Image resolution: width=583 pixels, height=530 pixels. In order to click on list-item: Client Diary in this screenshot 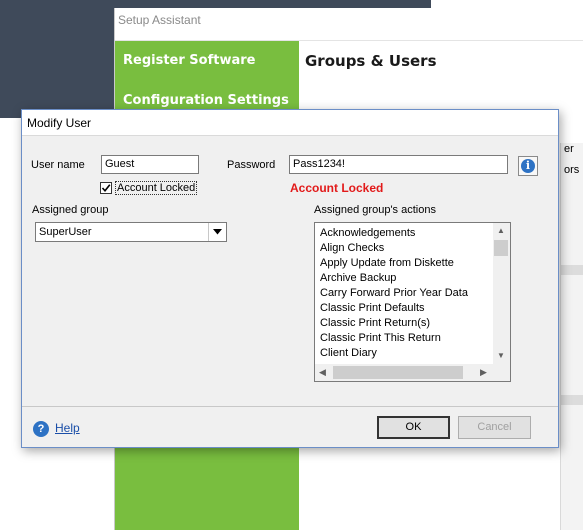, I will do `click(404, 353)`.